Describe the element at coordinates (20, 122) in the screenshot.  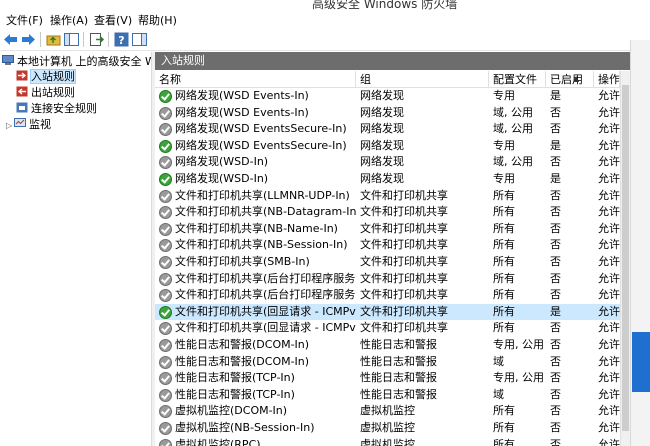
I see `monitor-icon` at that location.